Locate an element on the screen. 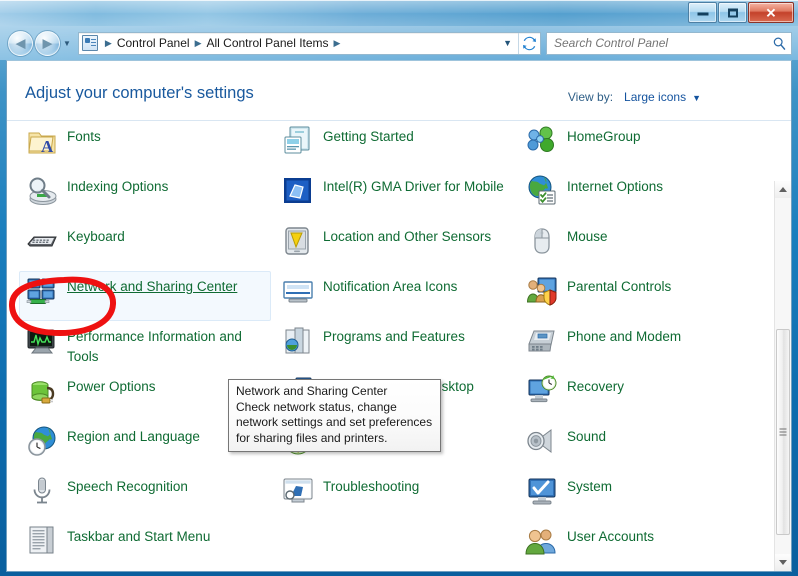 The image size is (798, 576). mouse-icon is located at coordinates (542, 241).